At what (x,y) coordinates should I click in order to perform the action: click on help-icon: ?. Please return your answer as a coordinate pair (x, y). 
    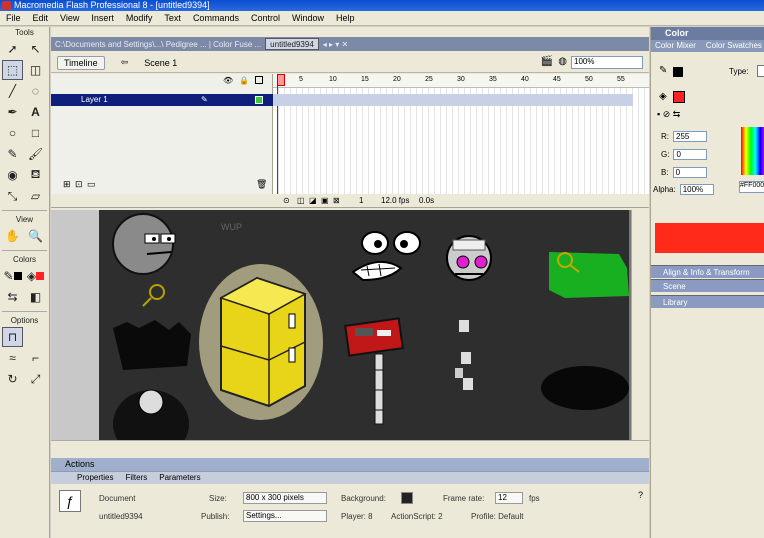
    Looking at the image, I should click on (640, 495).